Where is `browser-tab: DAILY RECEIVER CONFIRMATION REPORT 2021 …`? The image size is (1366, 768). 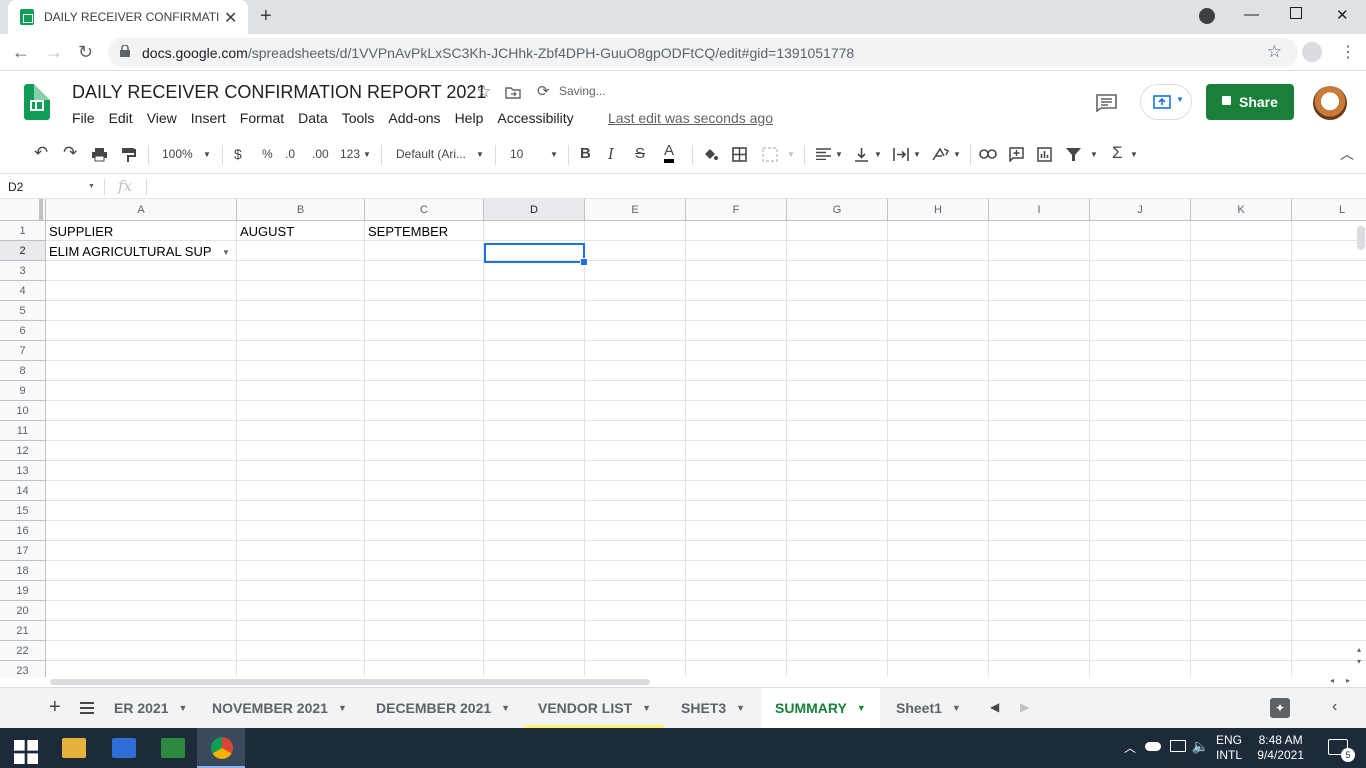
browser-tab: DAILY RECEIVER CONFIRMATION REPORT 2021 … is located at coordinates (128, 17).